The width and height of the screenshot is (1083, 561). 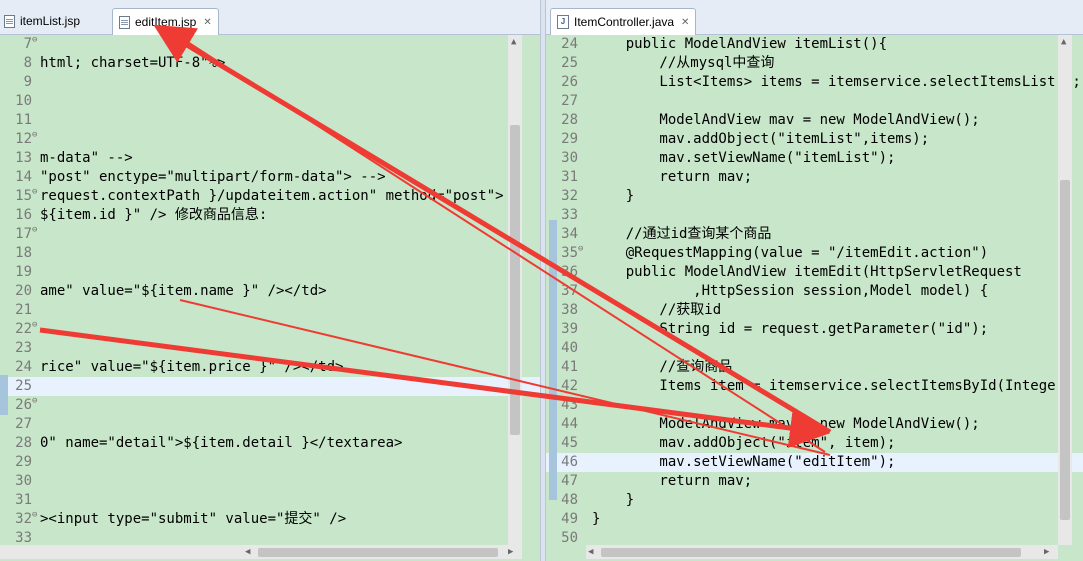 What do you see at coordinates (270, 101) in the screenshot?
I see `code-line: 10` at bounding box center [270, 101].